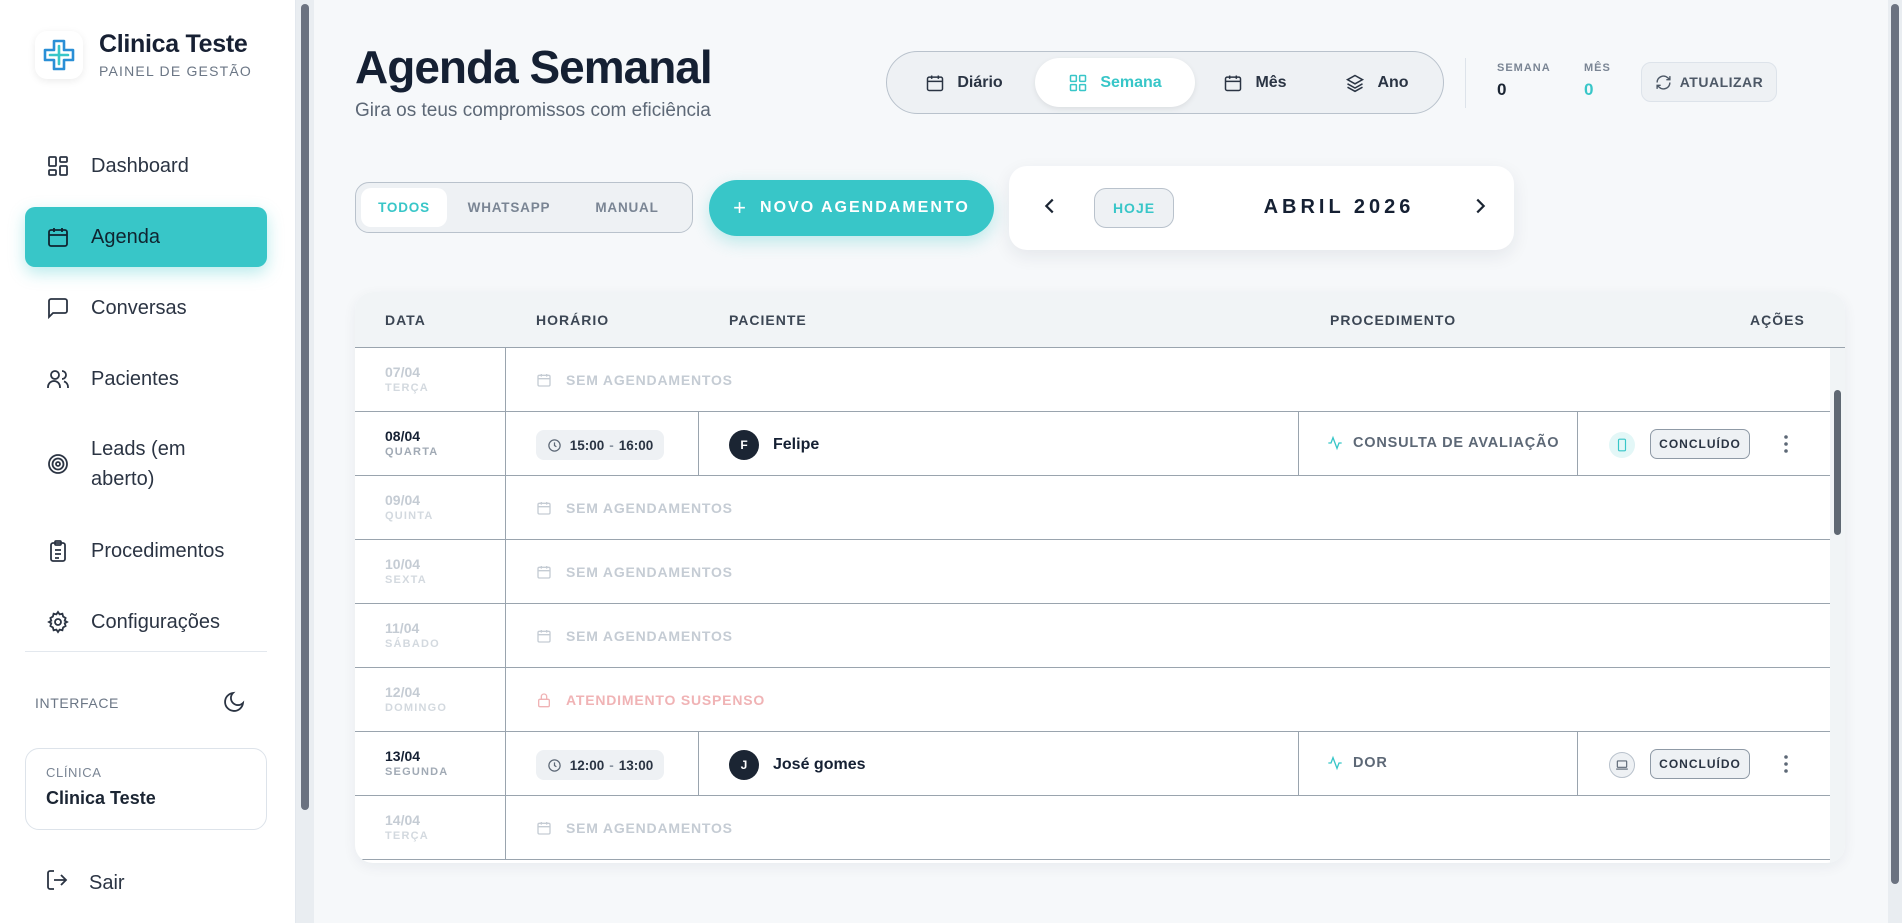  What do you see at coordinates (139, 307) in the screenshot?
I see `sidebar-item-label: Conversas` at bounding box center [139, 307].